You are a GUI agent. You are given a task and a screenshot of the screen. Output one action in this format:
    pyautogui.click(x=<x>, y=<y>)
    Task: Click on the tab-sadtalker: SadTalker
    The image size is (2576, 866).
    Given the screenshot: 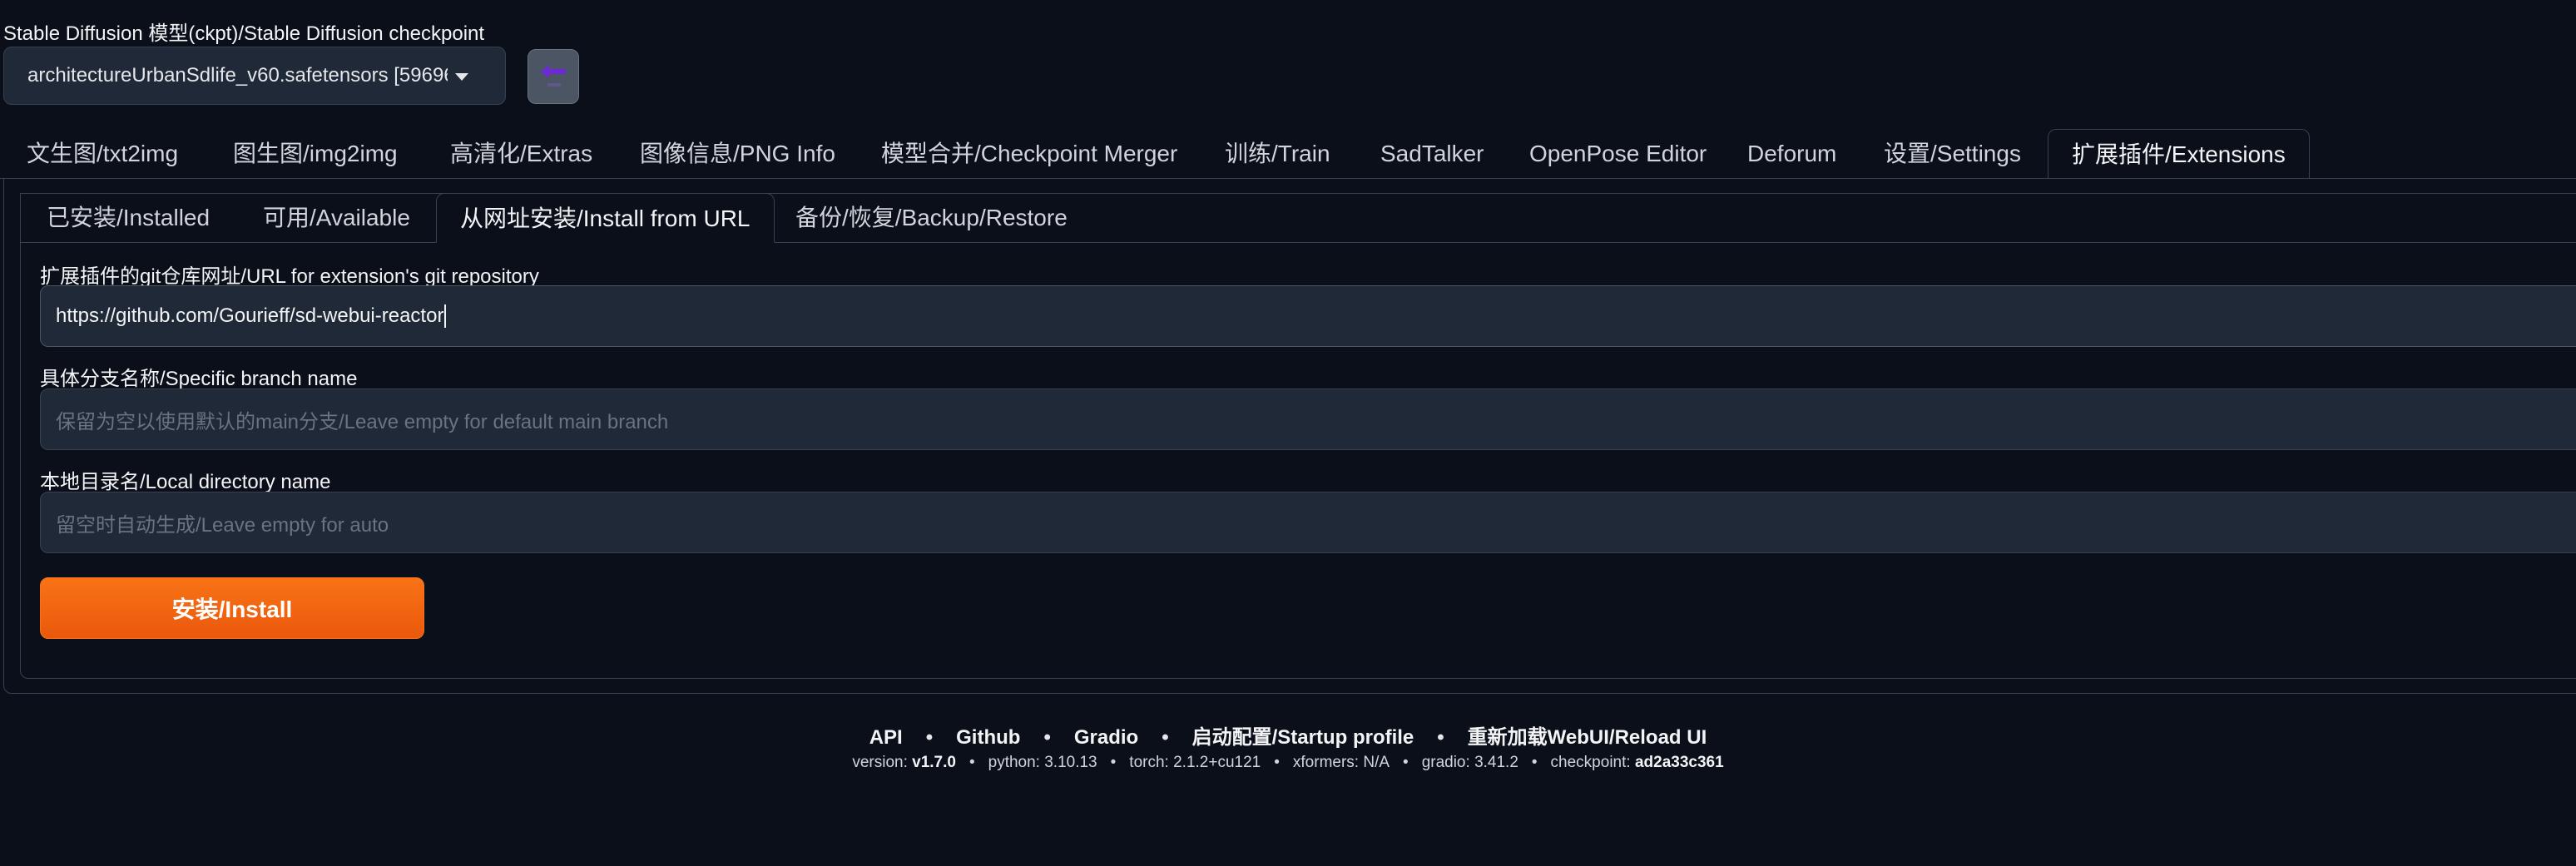 What is the action you would take?
    pyautogui.click(x=1432, y=154)
    